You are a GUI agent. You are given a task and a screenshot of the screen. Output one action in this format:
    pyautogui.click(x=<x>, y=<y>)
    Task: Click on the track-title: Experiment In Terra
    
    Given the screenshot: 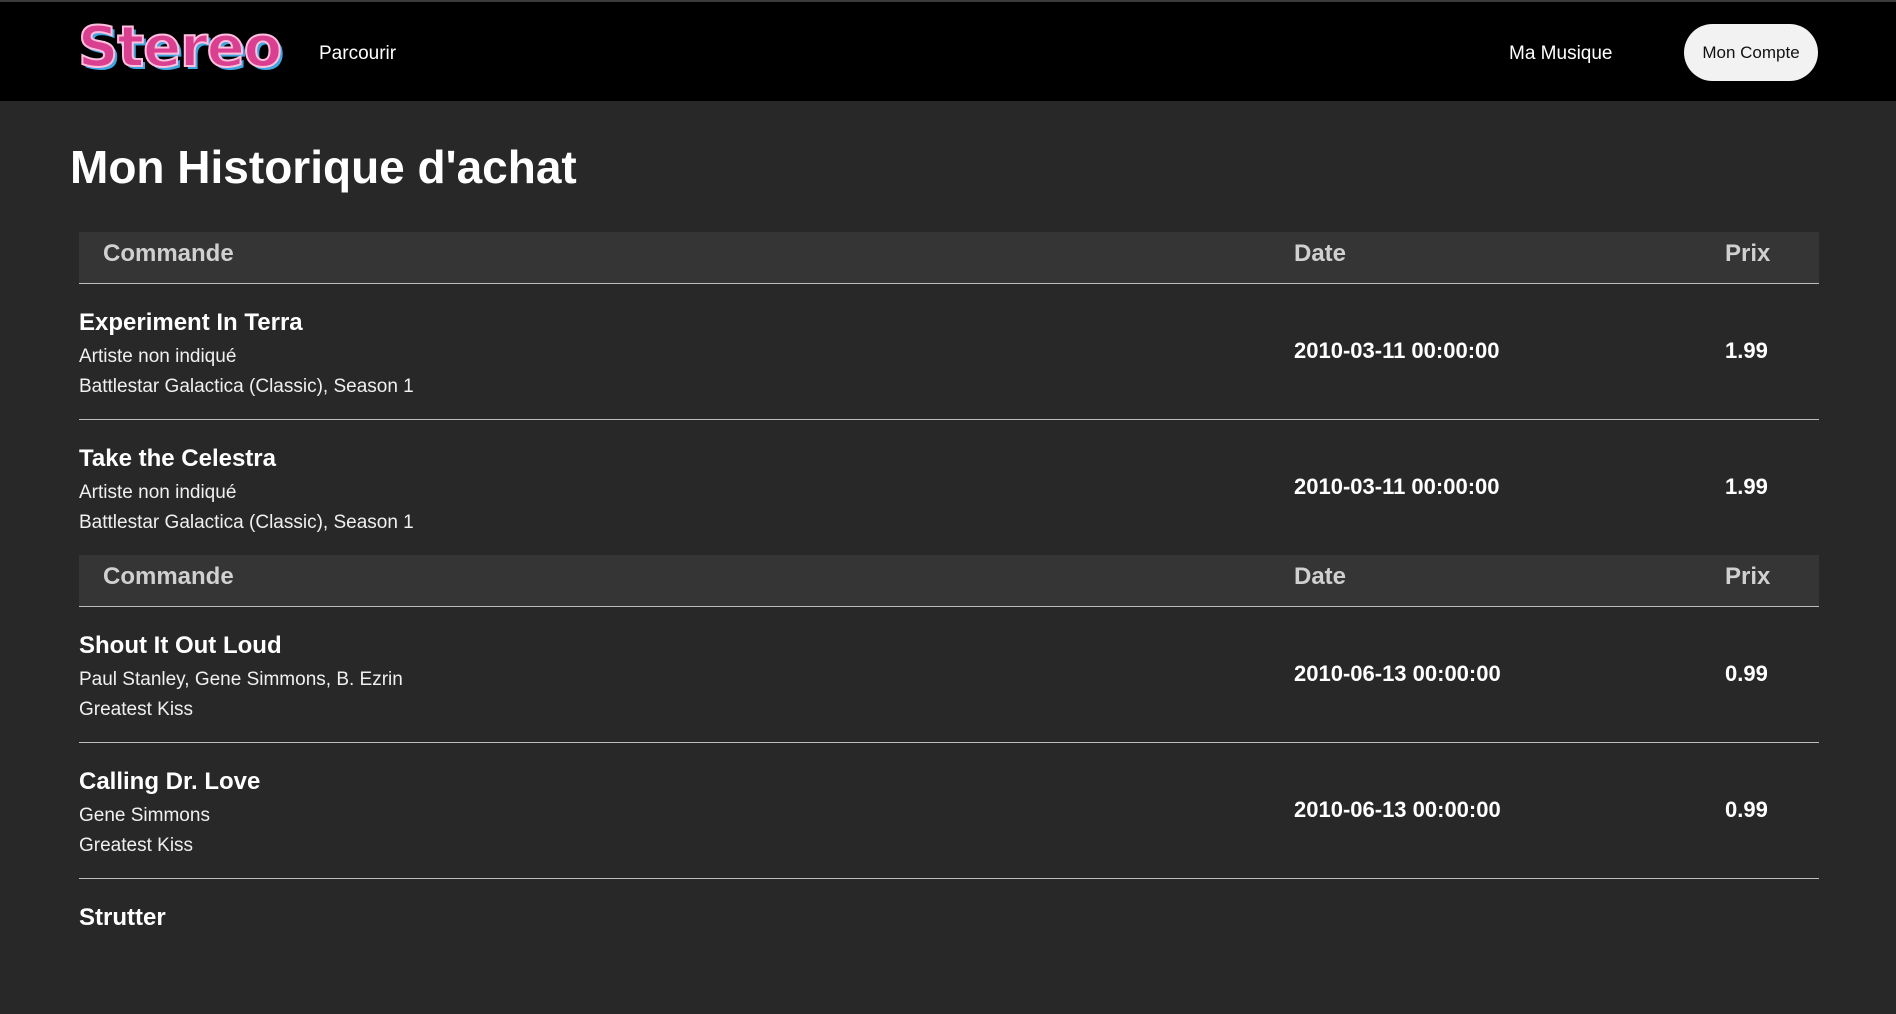 What is the action you would take?
    pyautogui.click(x=191, y=322)
    